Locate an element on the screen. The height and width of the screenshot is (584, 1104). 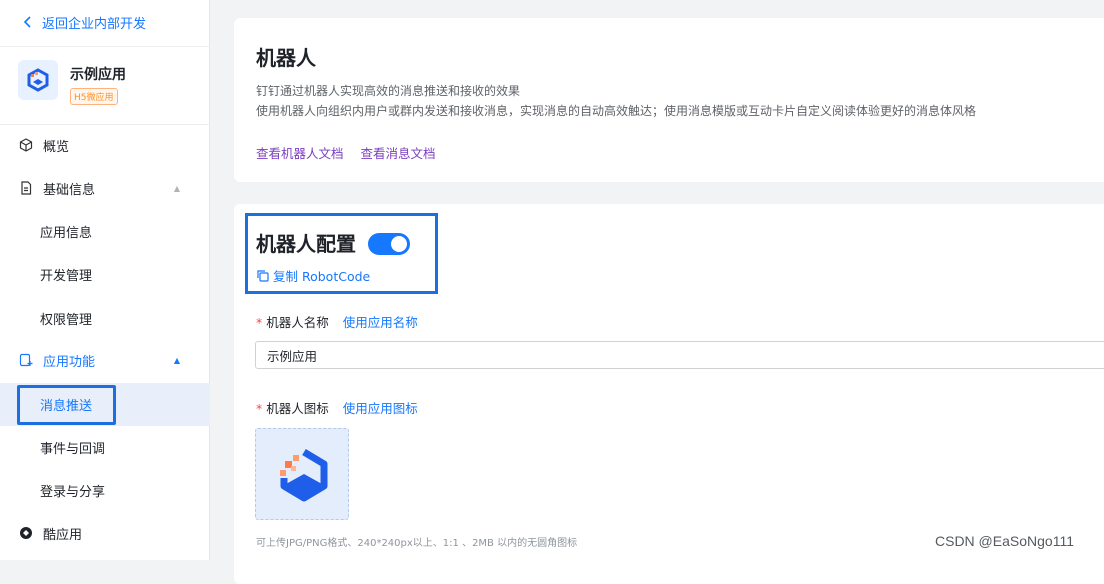
toggle-knob is located at coordinates (399, 244).